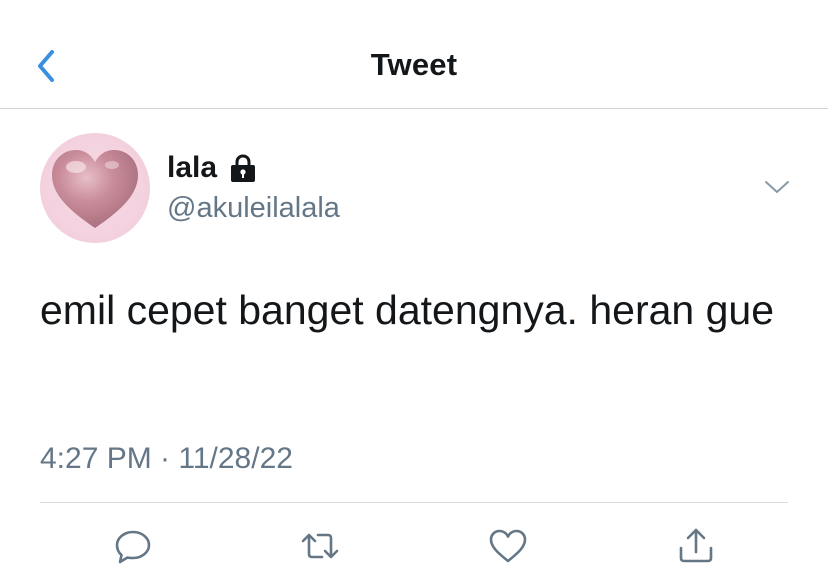 Image resolution: width=828 pixels, height=588 pixels. I want to click on display-name-text: lala, so click(192, 167).